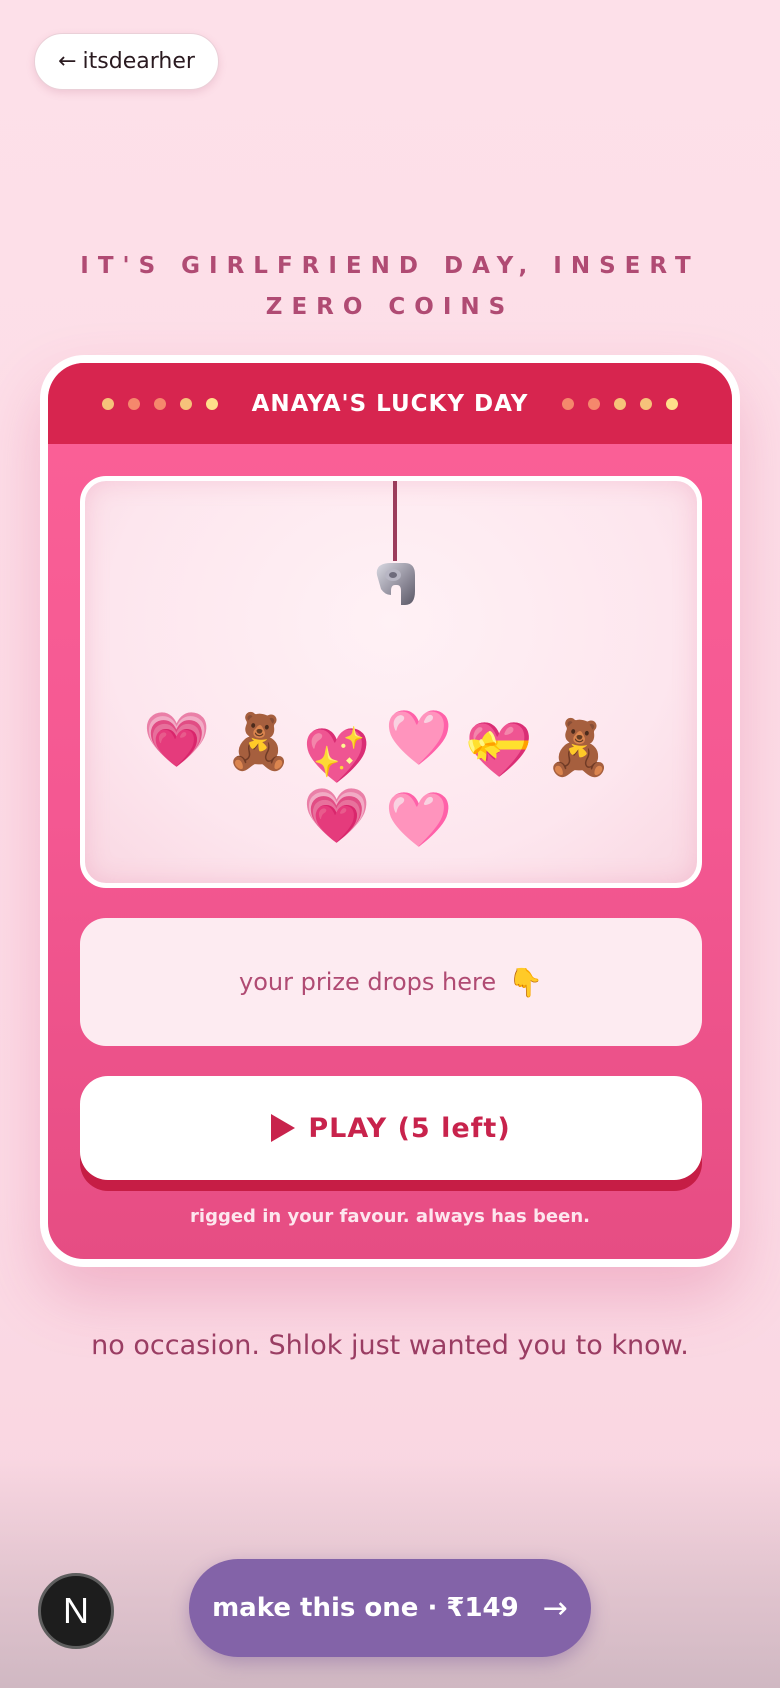  I want to click on arrow-left-icon: ←, so click(67, 61).